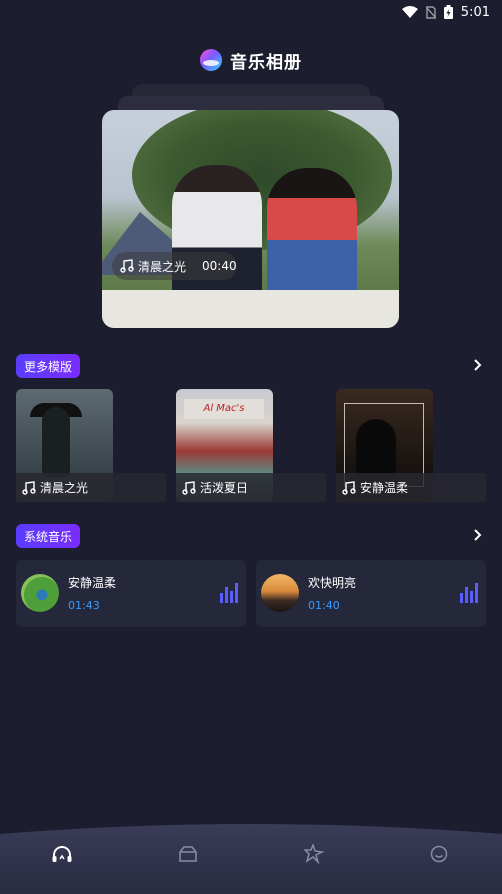  What do you see at coordinates (478, 365) in the screenshot?
I see `templates-more-chevron-icon` at bounding box center [478, 365].